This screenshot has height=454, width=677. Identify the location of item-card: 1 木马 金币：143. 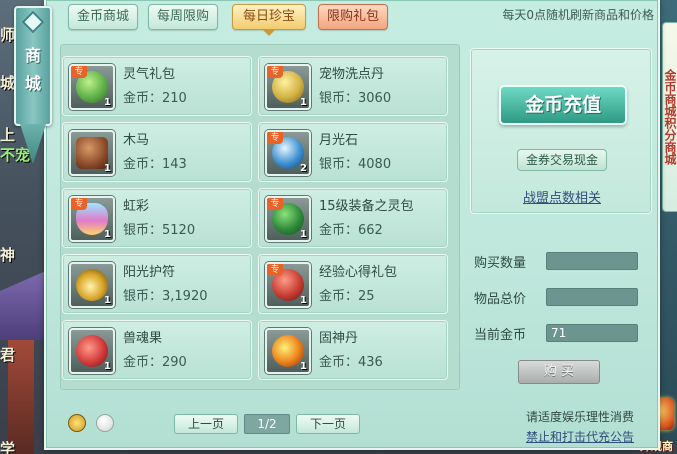
(157, 152).